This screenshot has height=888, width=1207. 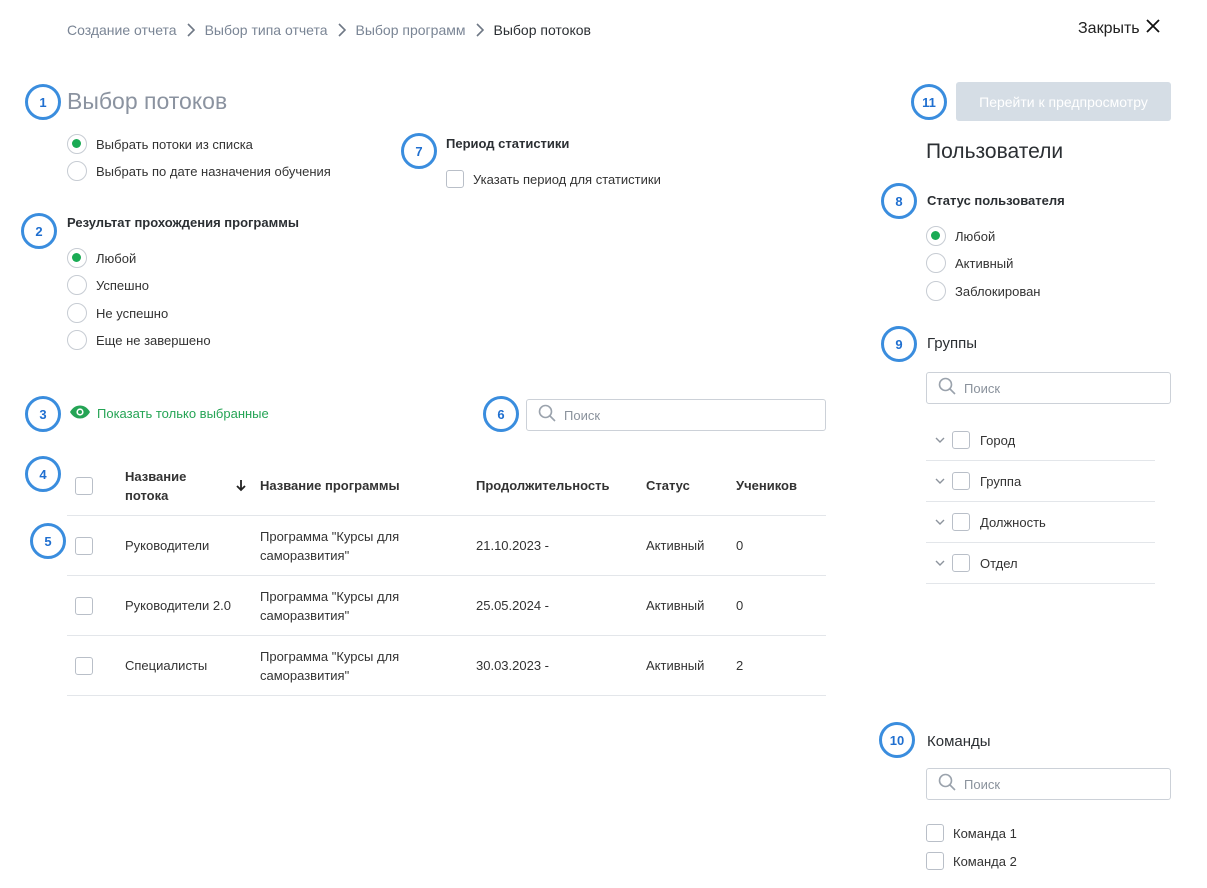 I want to click on cell-duration: 30.03.2023 -, so click(x=513, y=665).